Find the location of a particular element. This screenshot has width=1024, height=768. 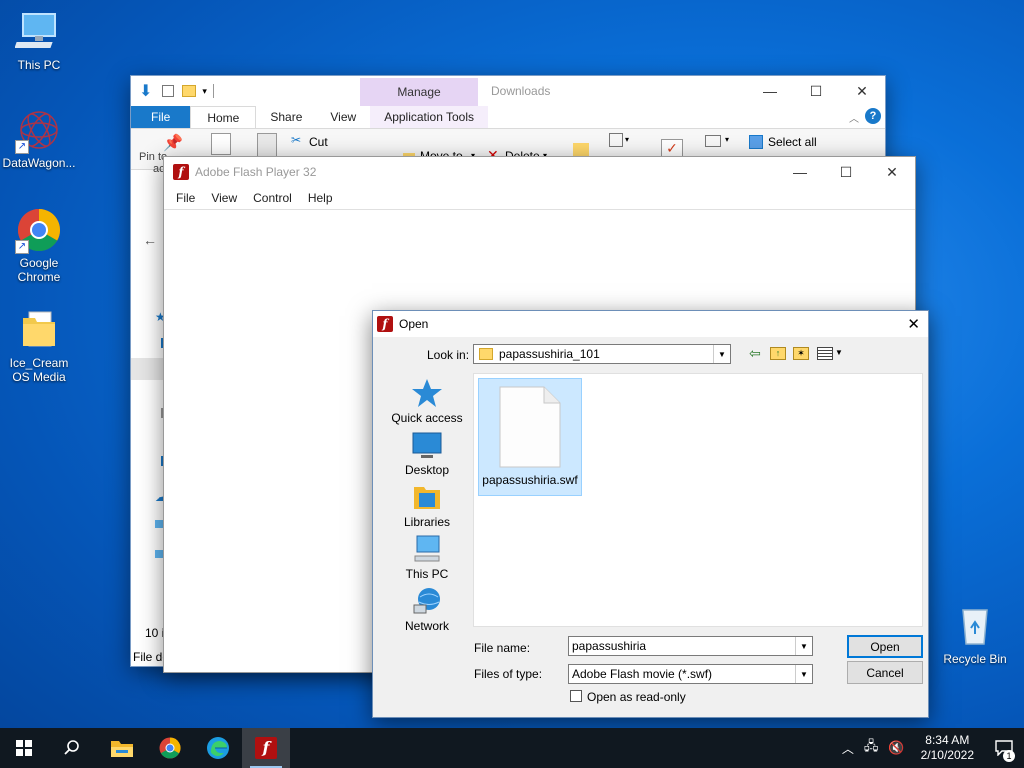

place-network: Network is located at coordinates (427, 609).